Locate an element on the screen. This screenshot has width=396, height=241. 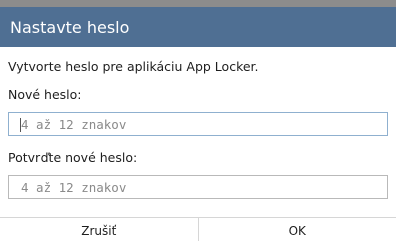
cancel-button: Zrušiť is located at coordinates (99, 229).